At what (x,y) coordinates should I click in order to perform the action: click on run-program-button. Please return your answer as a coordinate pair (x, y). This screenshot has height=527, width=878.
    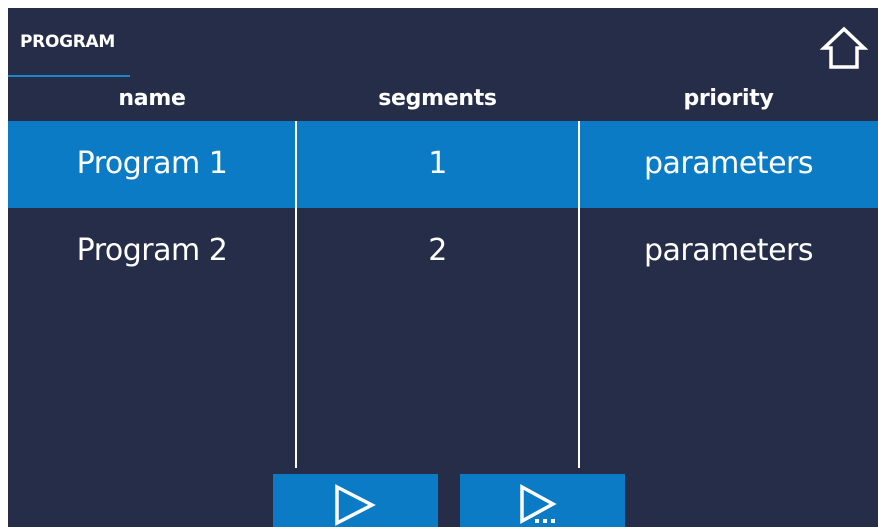
    Looking at the image, I should click on (355, 500).